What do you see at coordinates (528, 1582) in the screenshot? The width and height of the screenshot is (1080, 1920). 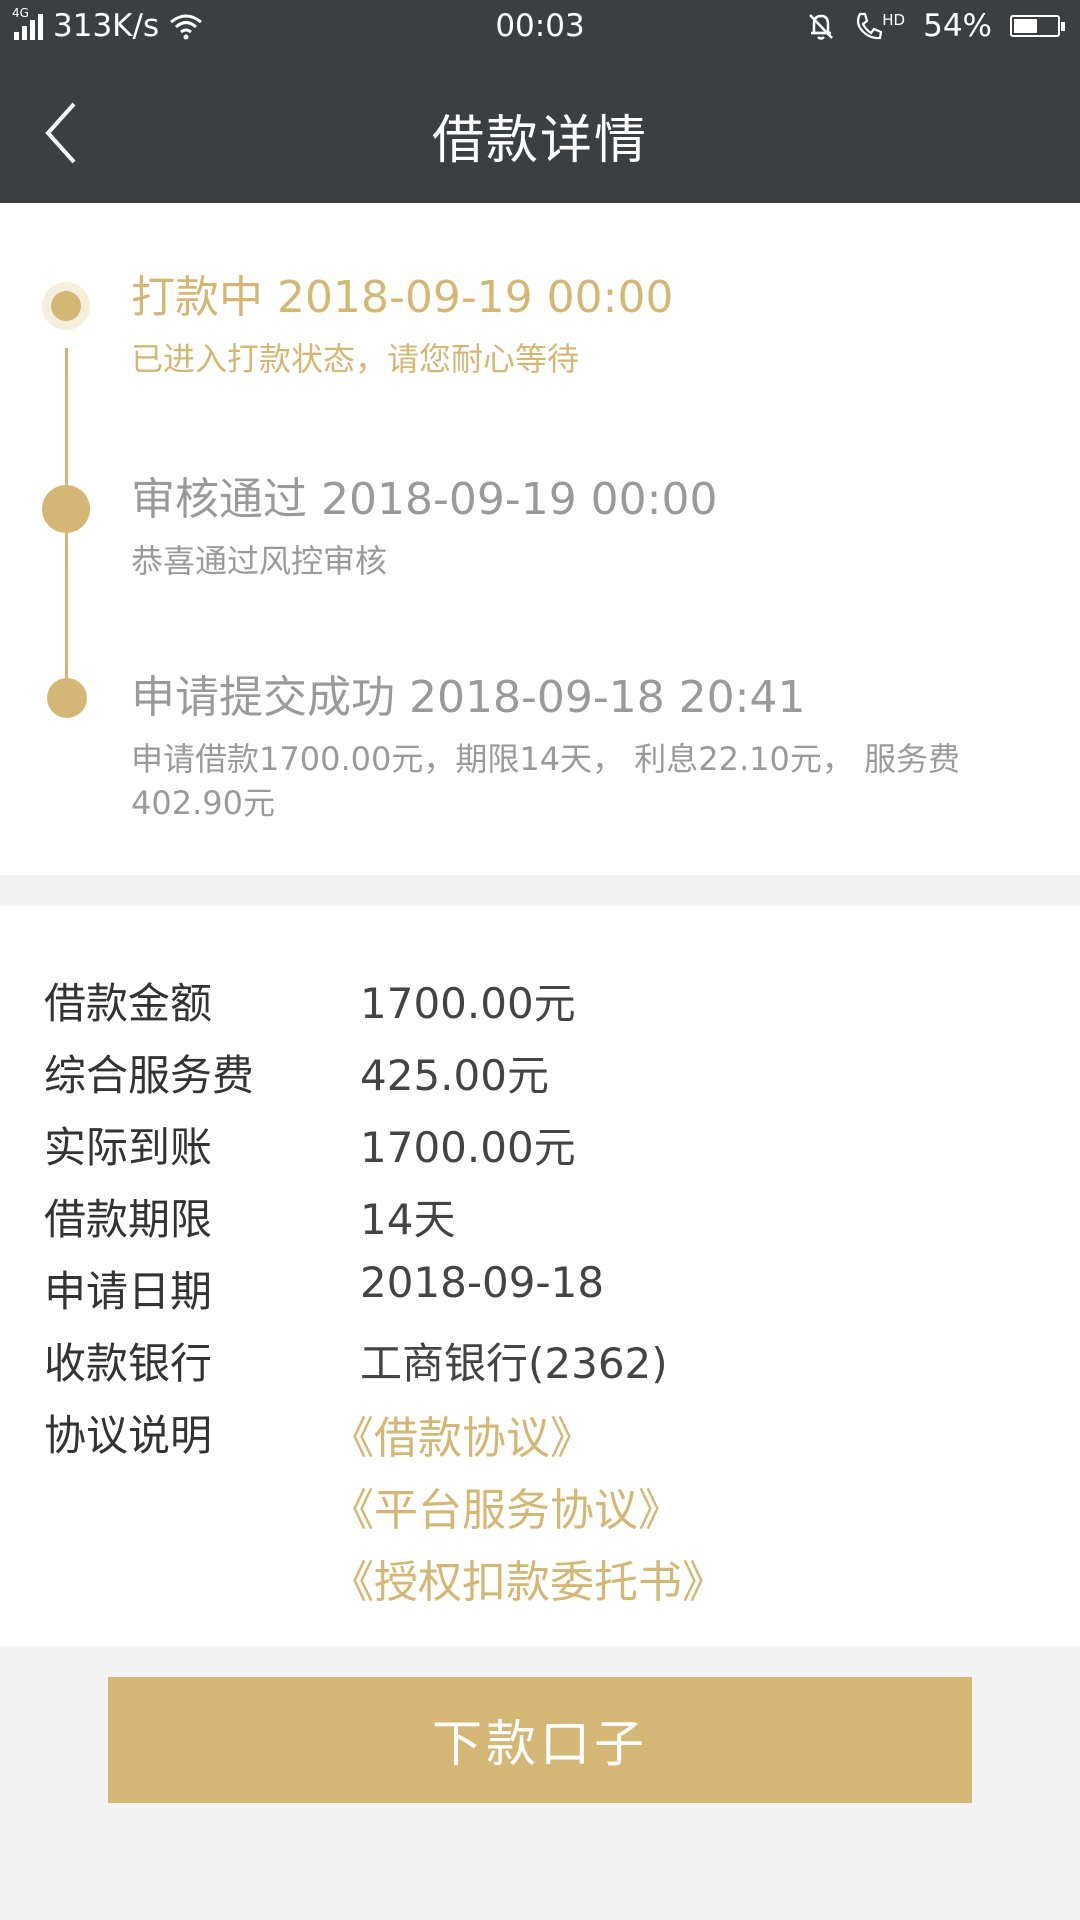 I see `agreement-link-authorization: 《授权扣款委托书》` at bounding box center [528, 1582].